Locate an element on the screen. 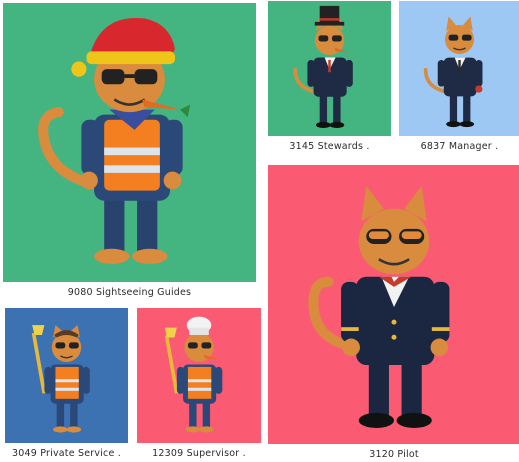  nft-caption-stewards: 3145 Stewards . is located at coordinates (329, 146).